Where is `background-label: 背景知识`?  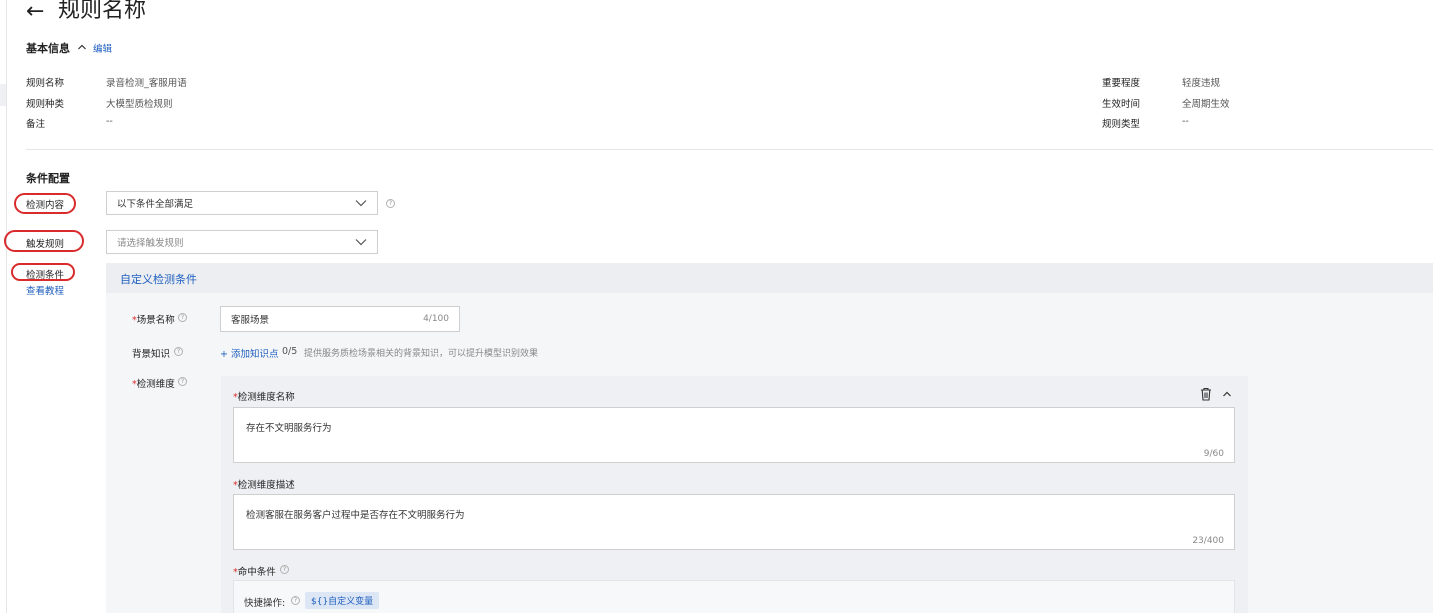
background-label: 背景知识 is located at coordinates (151, 354).